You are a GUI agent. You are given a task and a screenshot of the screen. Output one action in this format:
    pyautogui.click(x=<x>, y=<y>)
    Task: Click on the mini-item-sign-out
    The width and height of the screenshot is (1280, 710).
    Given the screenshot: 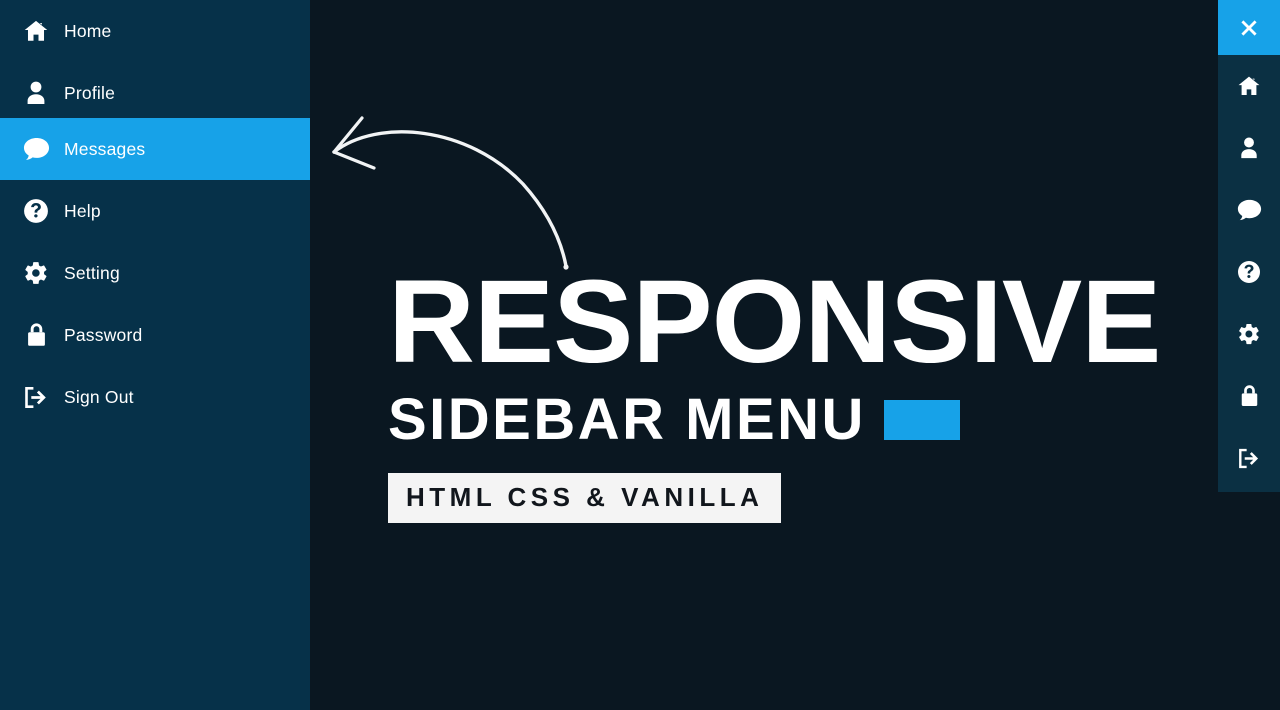 What is the action you would take?
    pyautogui.click(x=1249, y=458)
    